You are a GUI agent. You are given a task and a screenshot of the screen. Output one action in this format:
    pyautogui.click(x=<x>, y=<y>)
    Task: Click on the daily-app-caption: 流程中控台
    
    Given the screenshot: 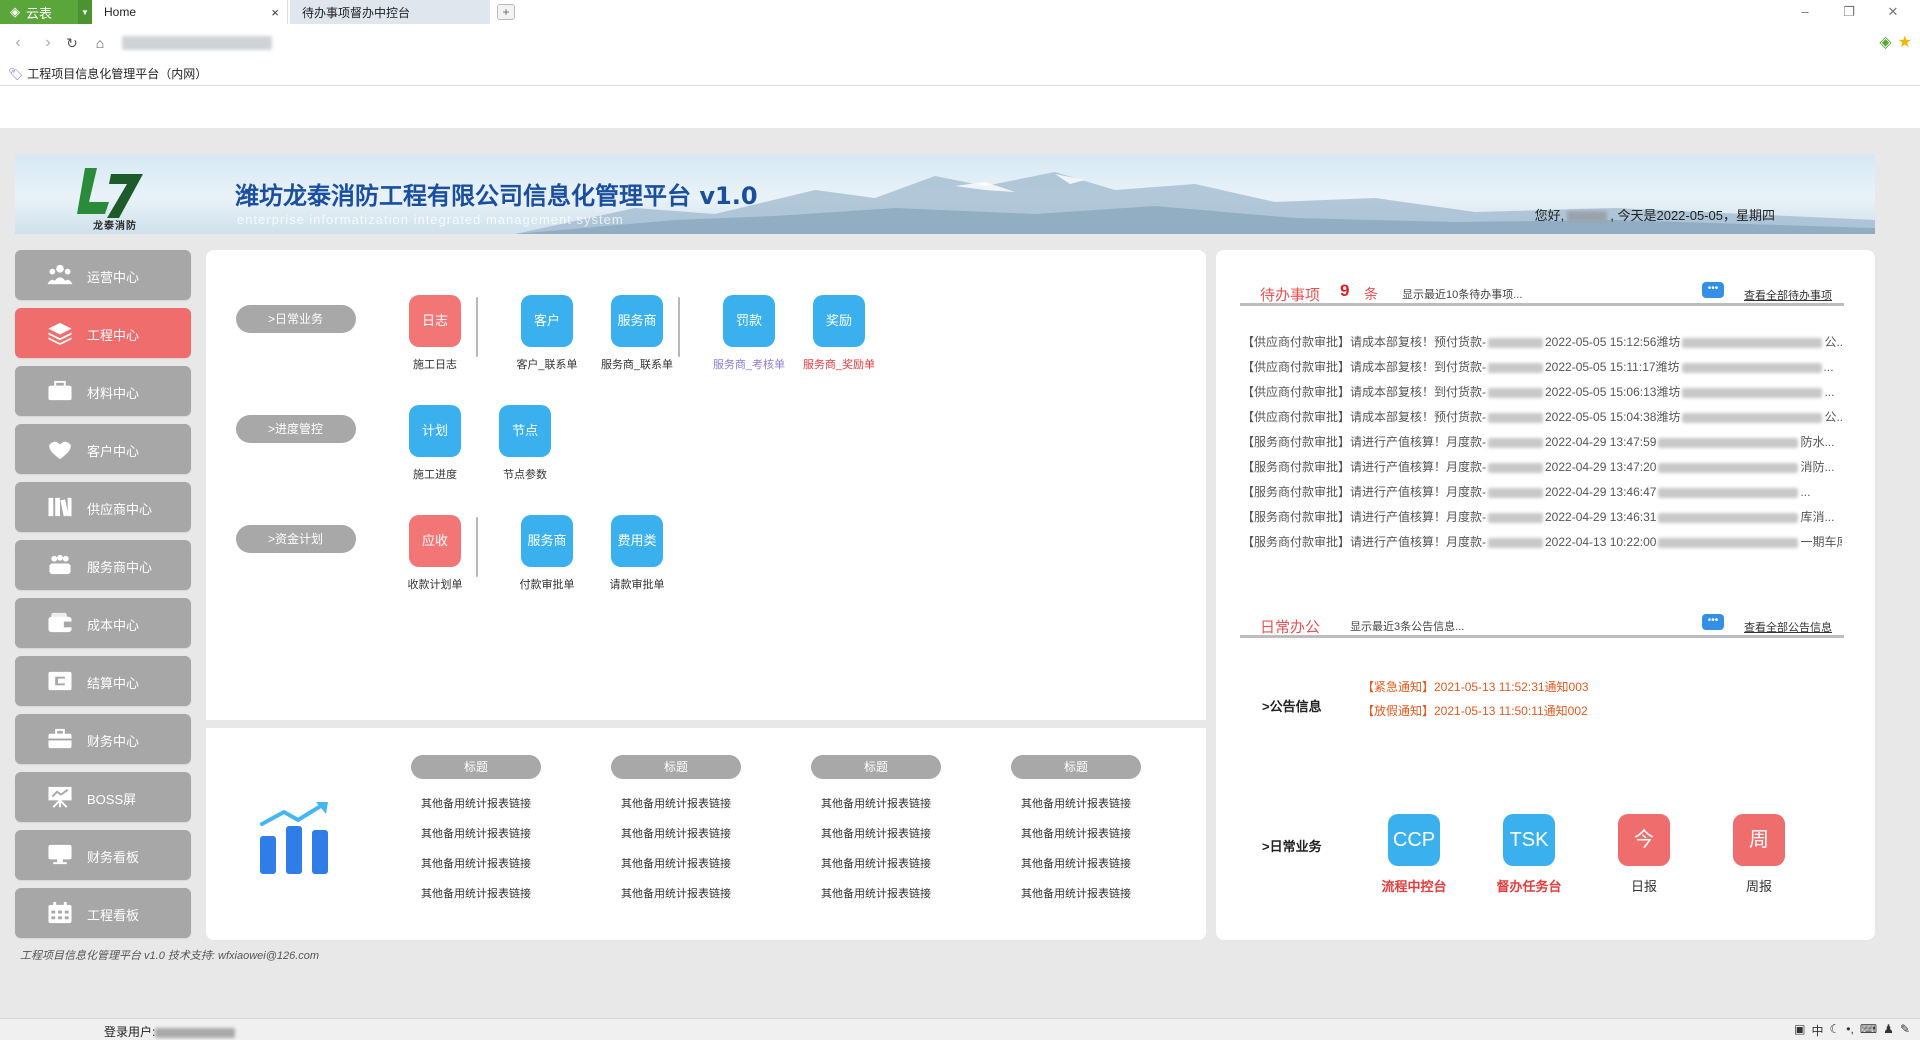 What is the action you would take?
    pyautogui.click(x=1414, y=885)
    